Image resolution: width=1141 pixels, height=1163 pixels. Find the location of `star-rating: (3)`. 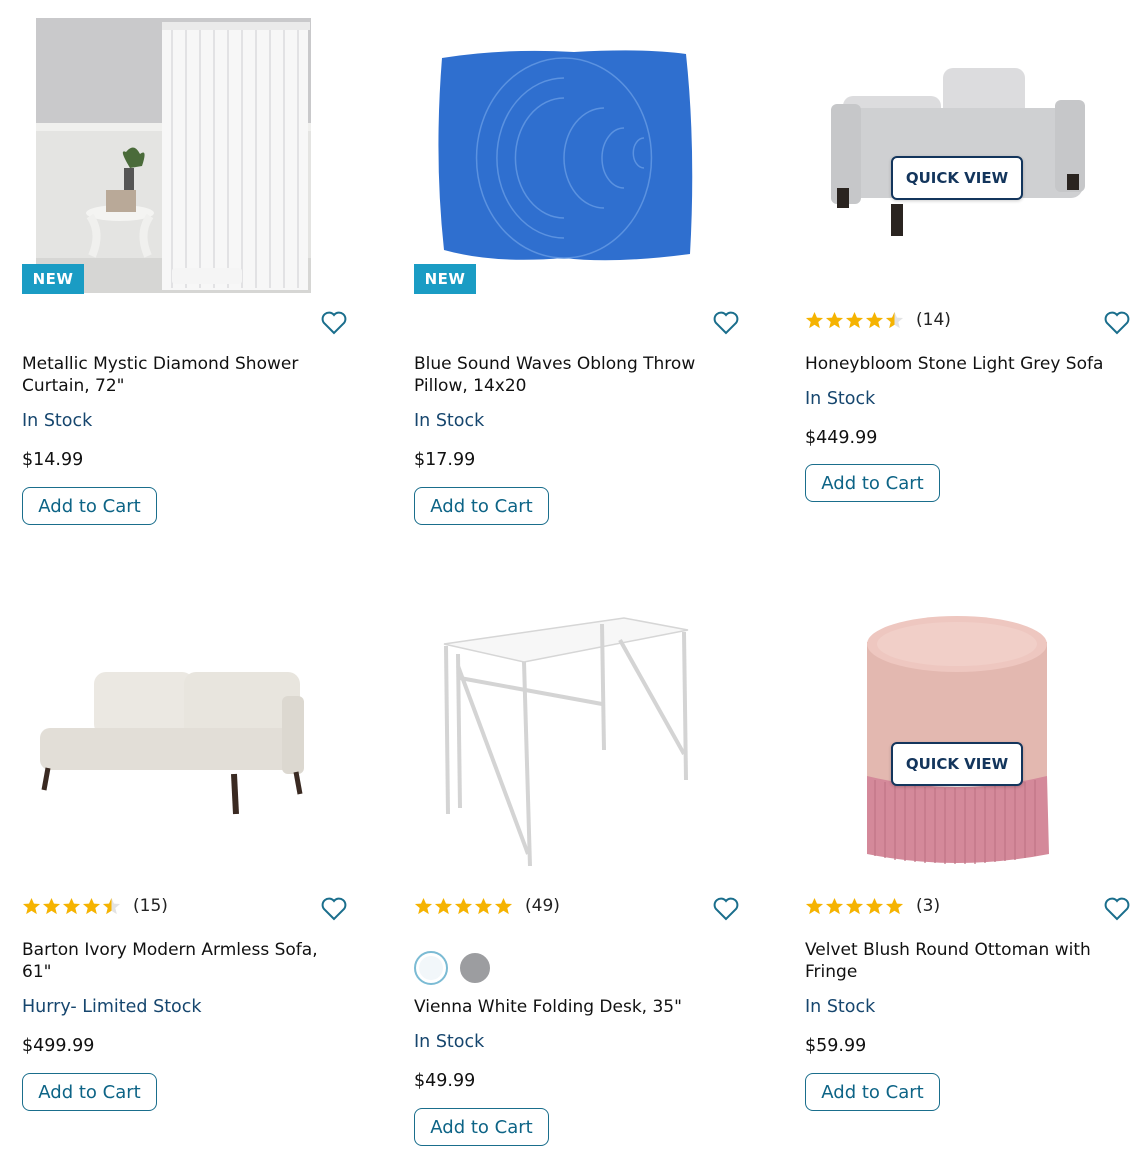

star-rating: (3) is located at coordinates (872, 906).